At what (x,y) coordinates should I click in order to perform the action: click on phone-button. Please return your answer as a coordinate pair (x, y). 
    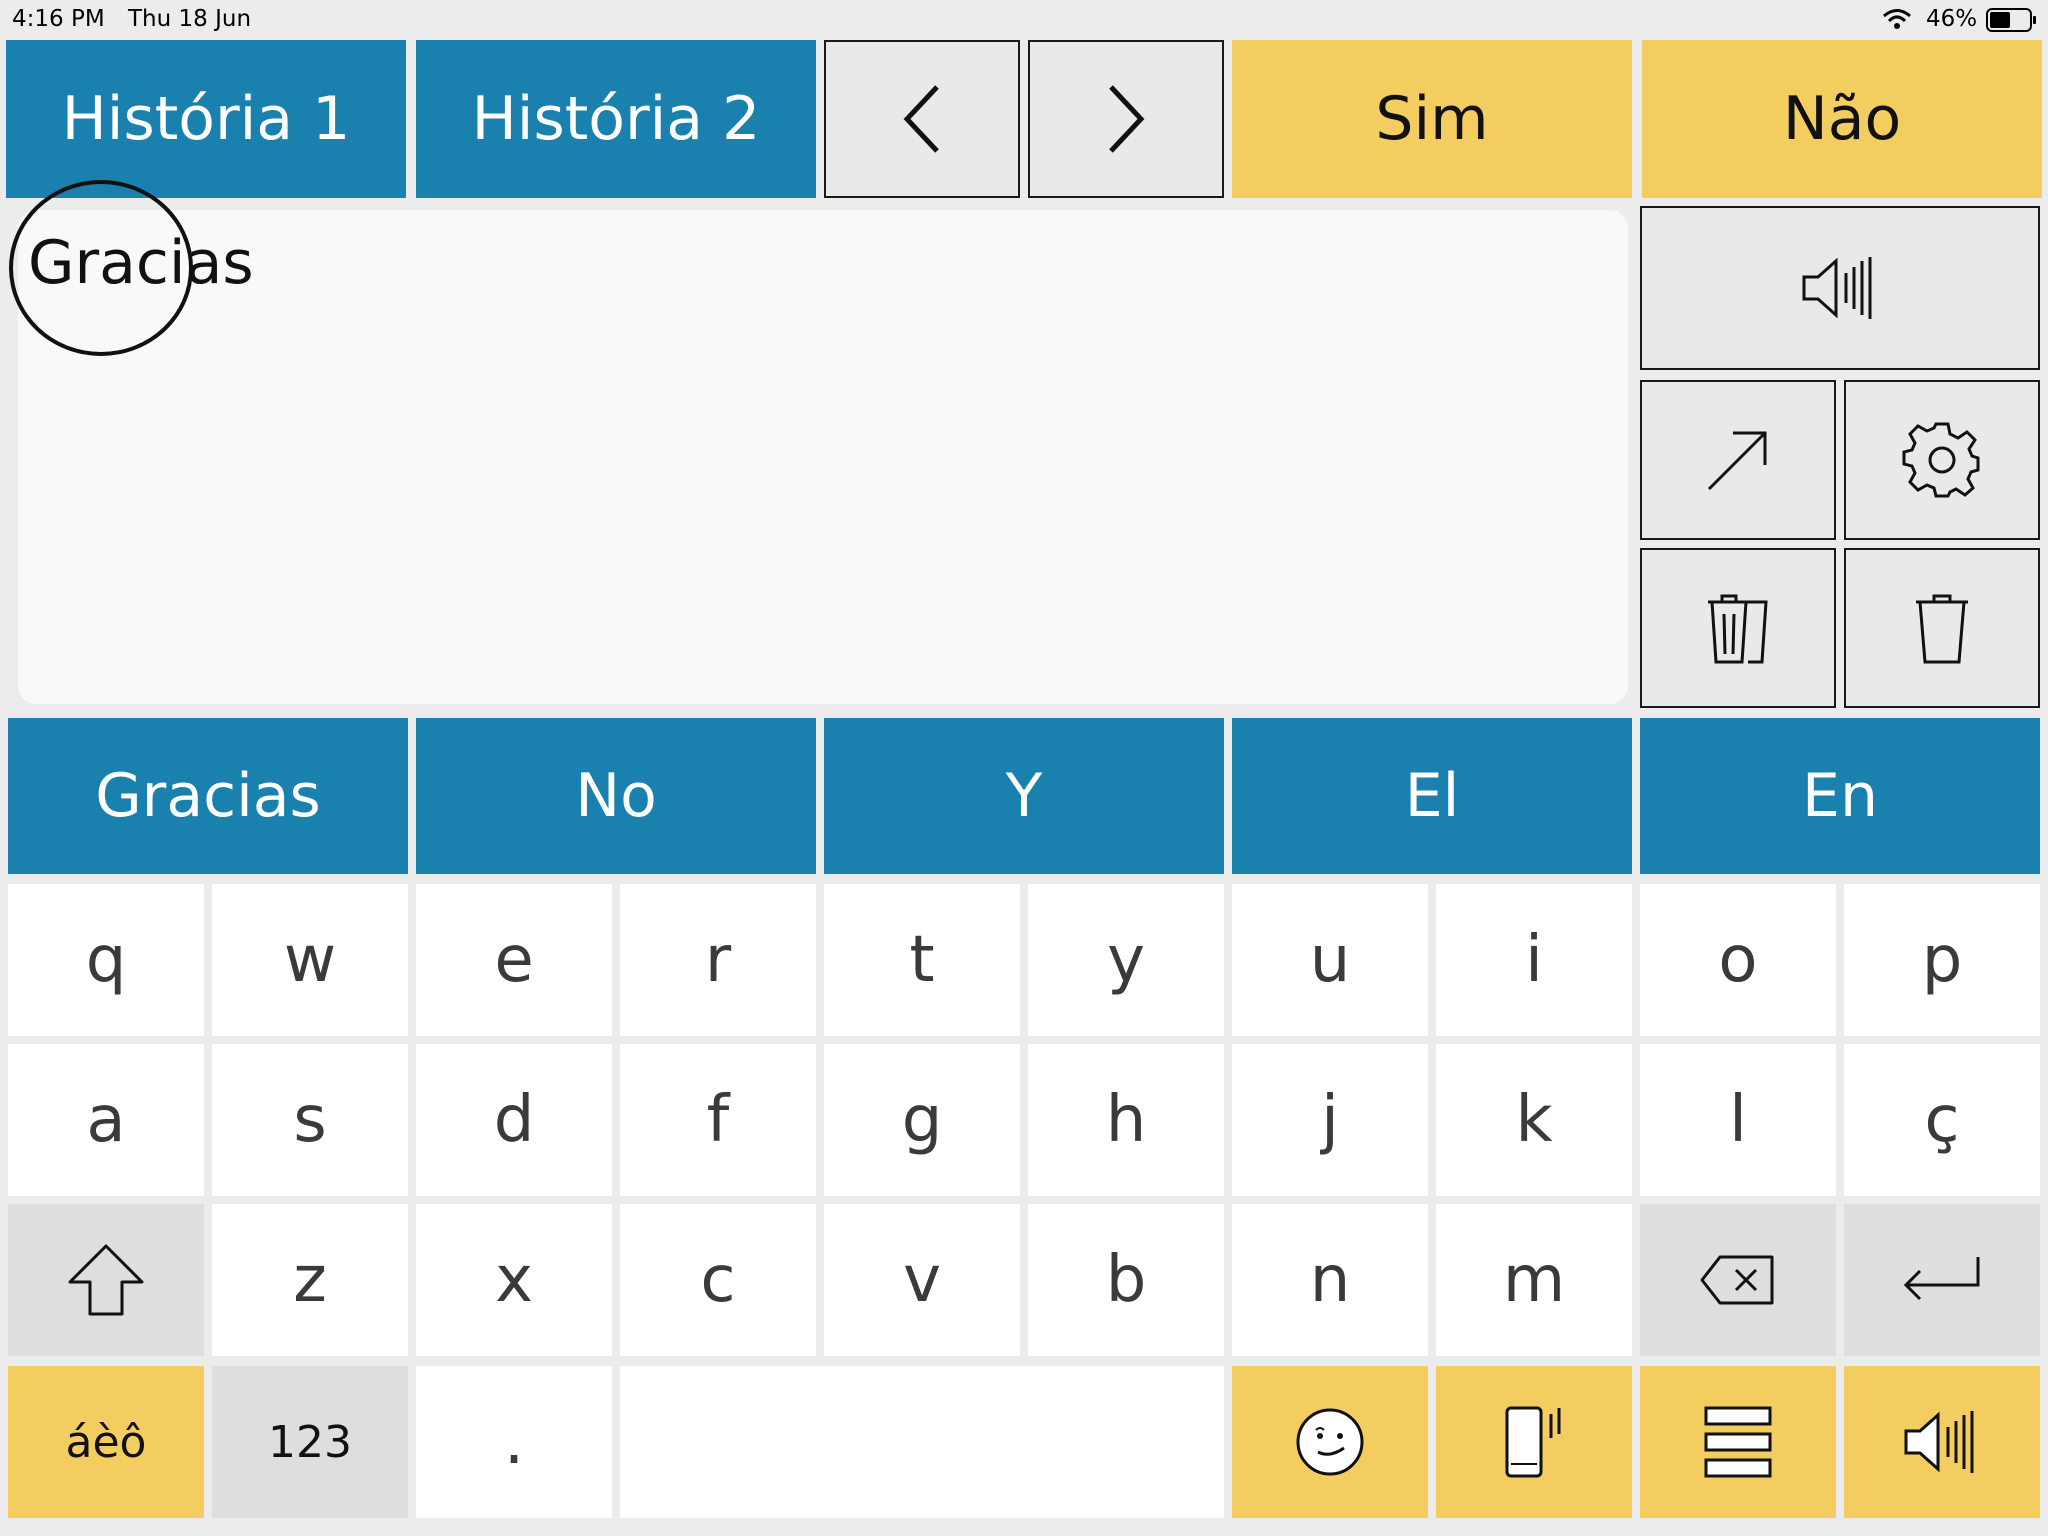
    Looking at the image, I should click on (1534, 1442).